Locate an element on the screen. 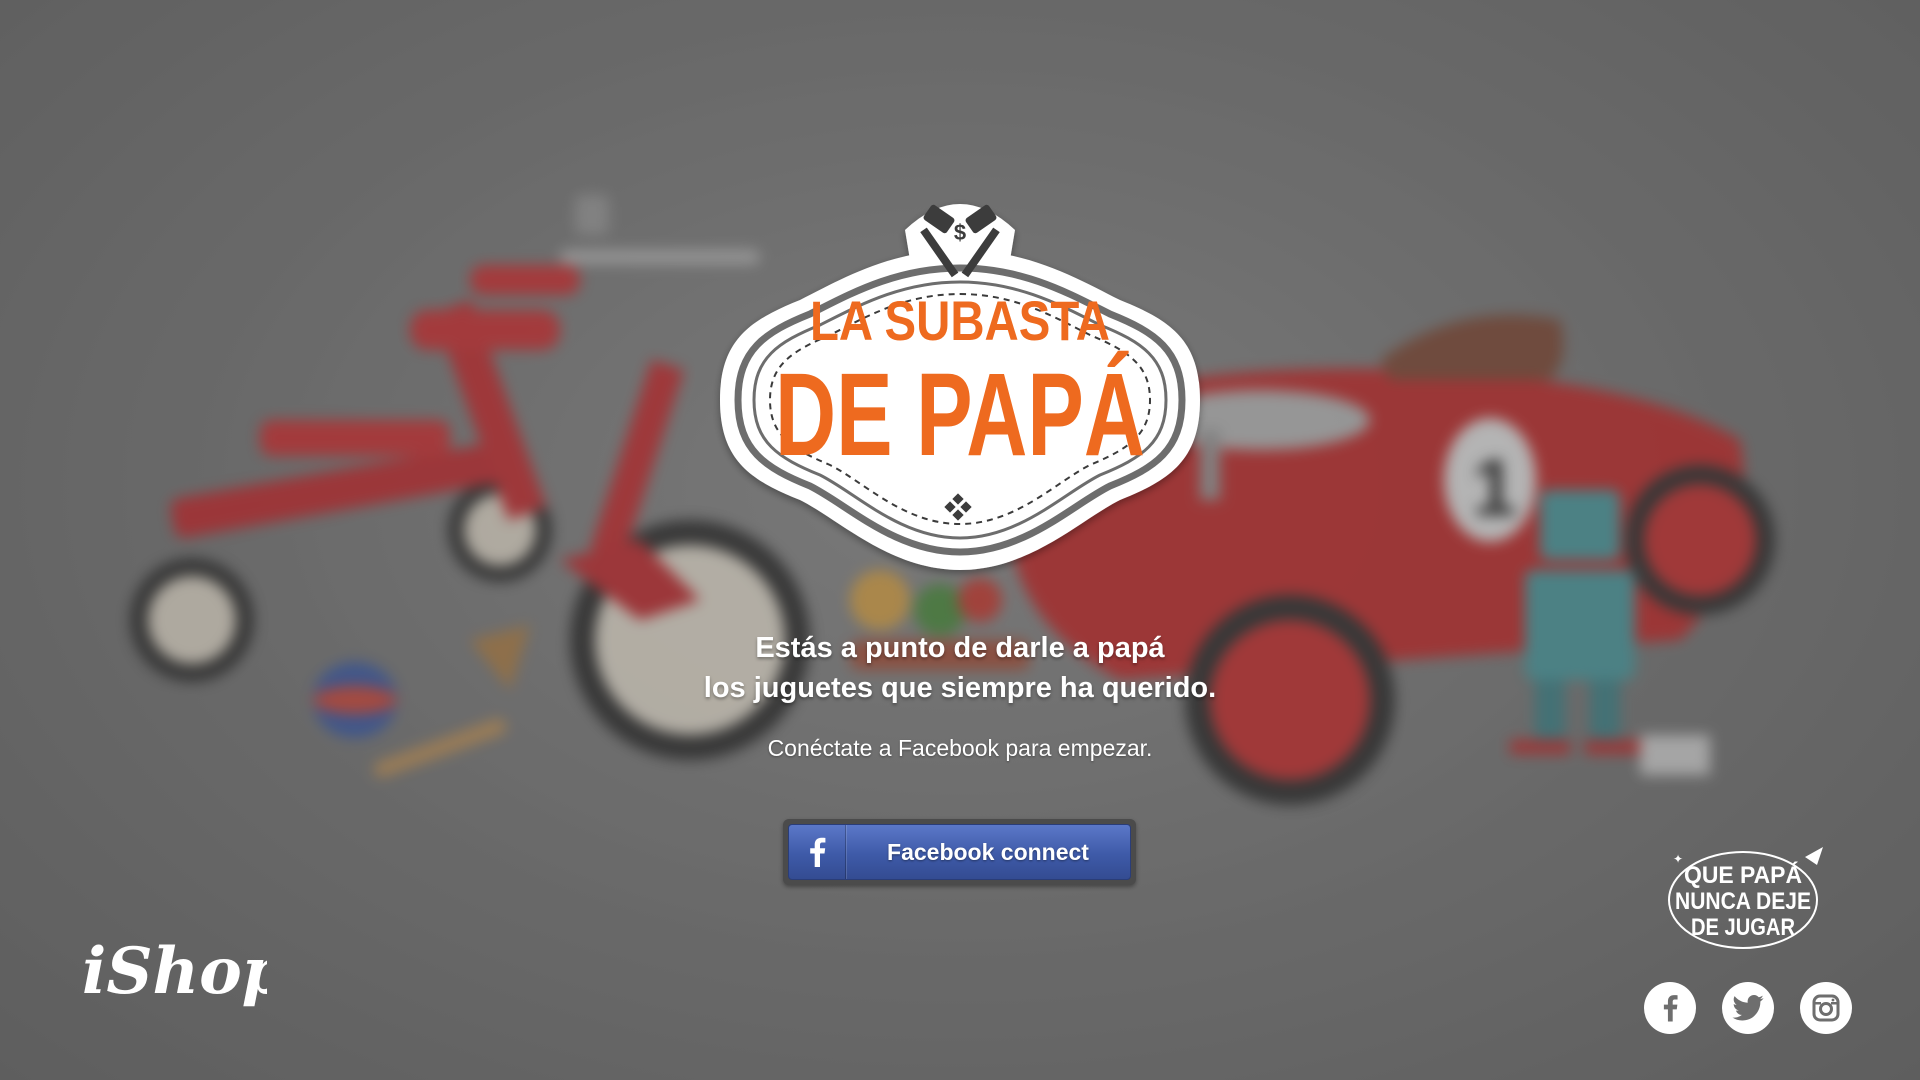 The image size is (1920, 1080). facebook-social-icon is located at coordinates (1670, 1008).